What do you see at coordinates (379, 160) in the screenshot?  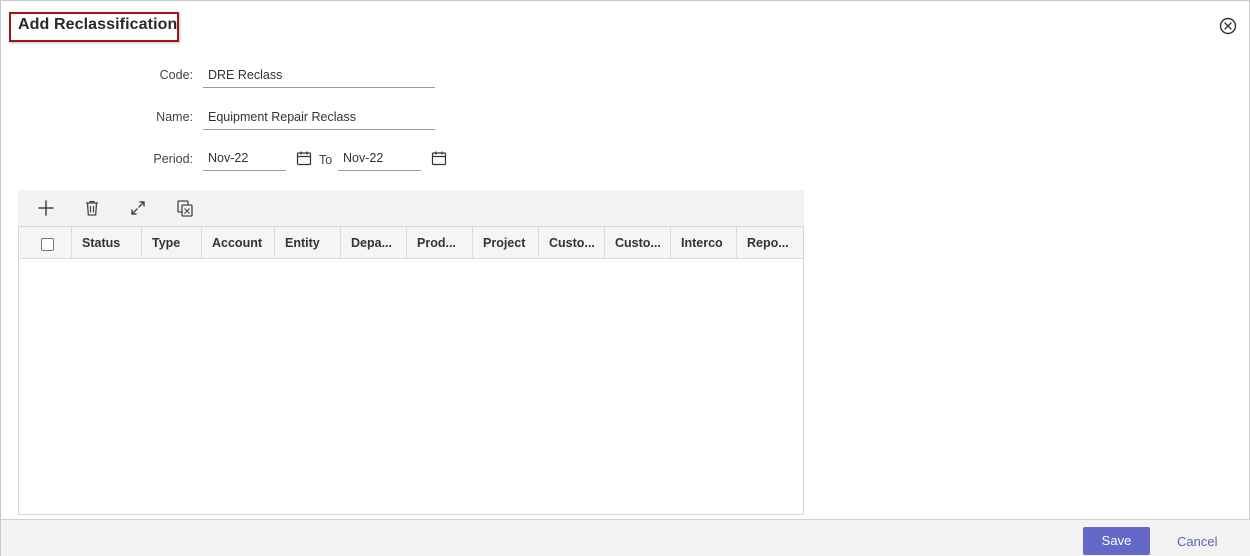 I see `period-to-field: Nov-22` at bounding box center [379, 160].